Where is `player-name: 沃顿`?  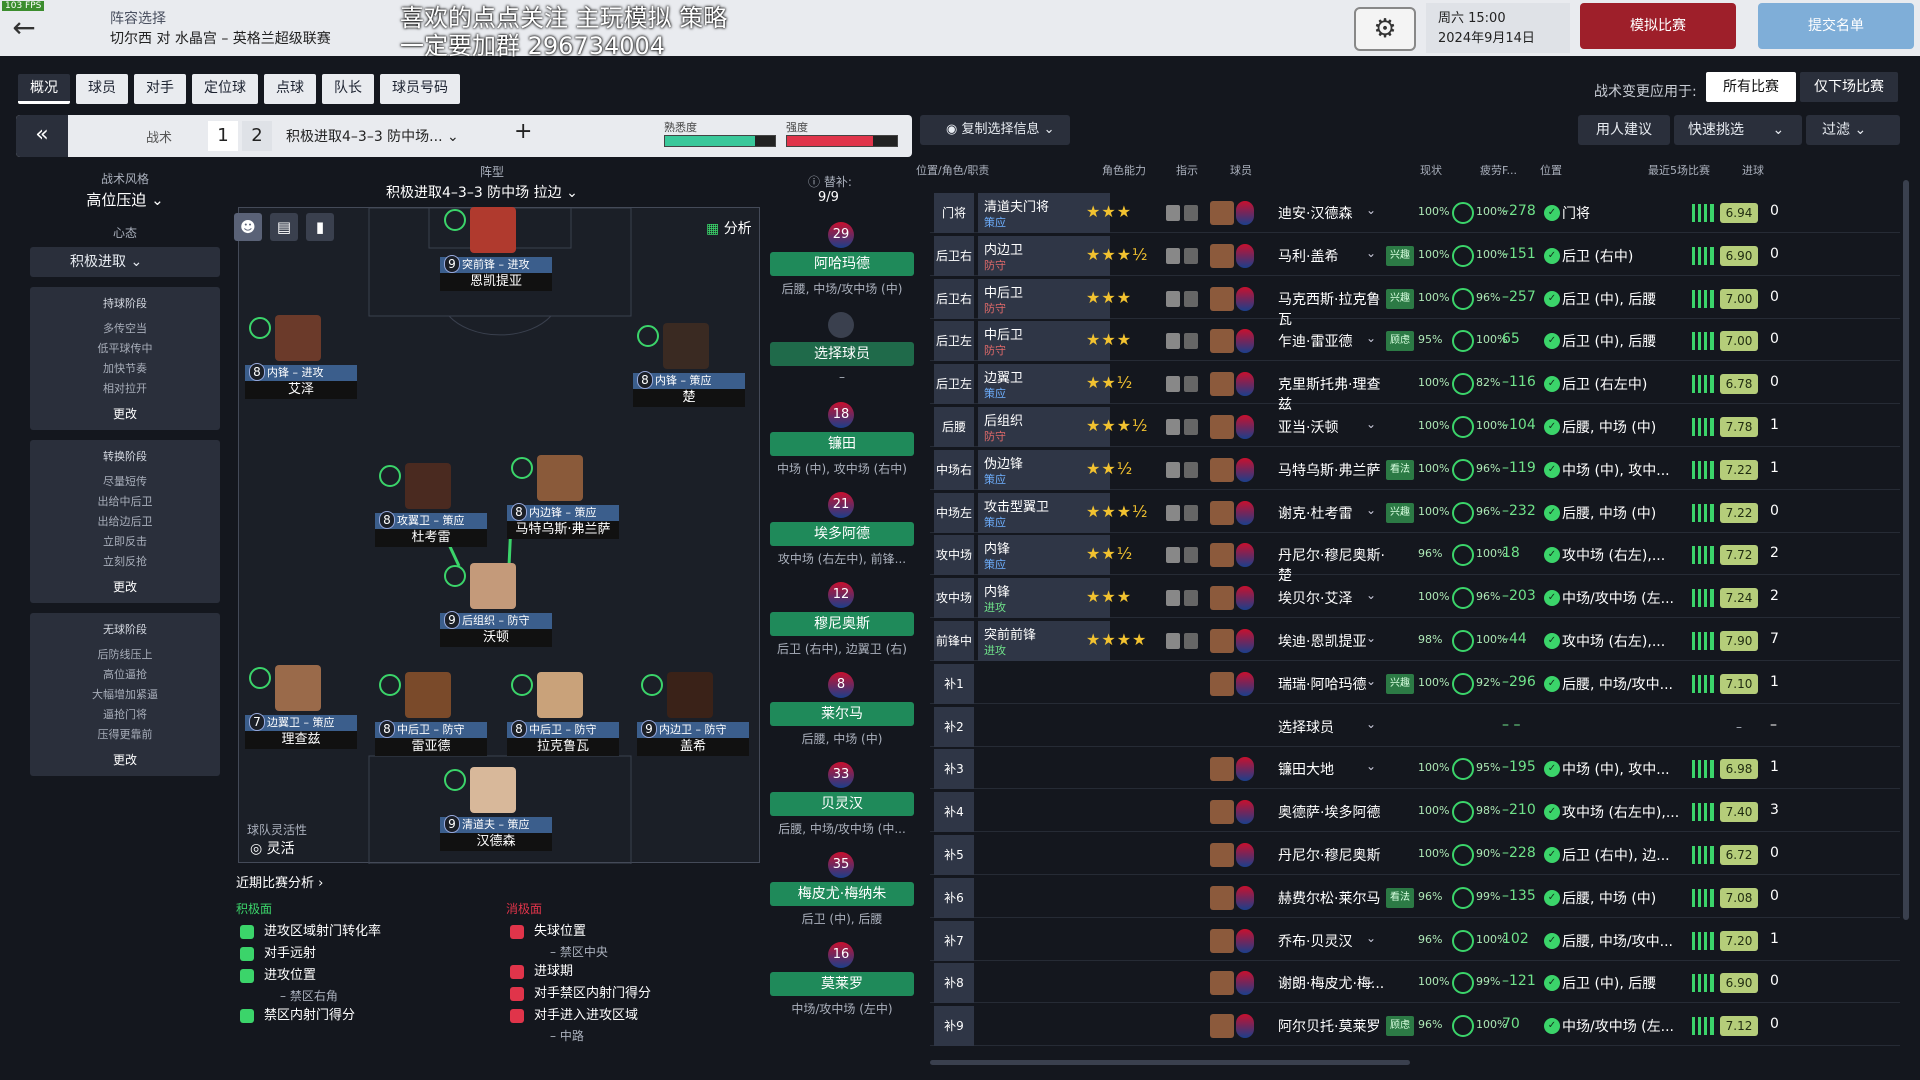 player-name: 沃顿 is located at coordinates (496, 638).